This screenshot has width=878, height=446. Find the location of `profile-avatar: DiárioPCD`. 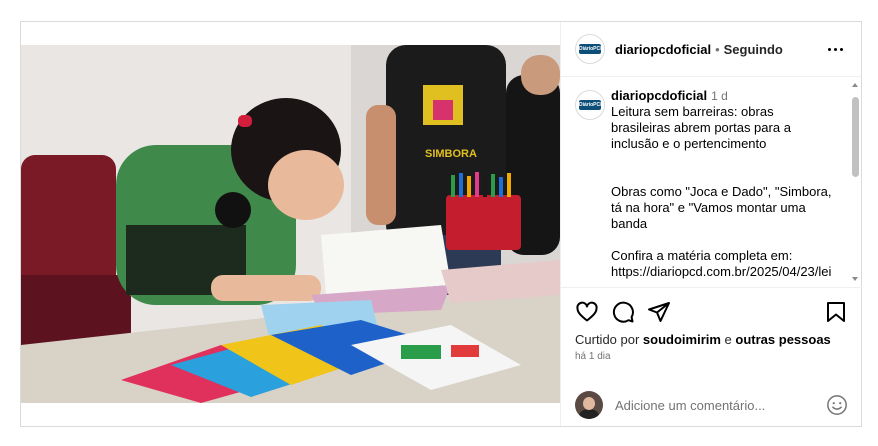

profile-avatar: DiárioPCD is located at coordinates (590, 49).